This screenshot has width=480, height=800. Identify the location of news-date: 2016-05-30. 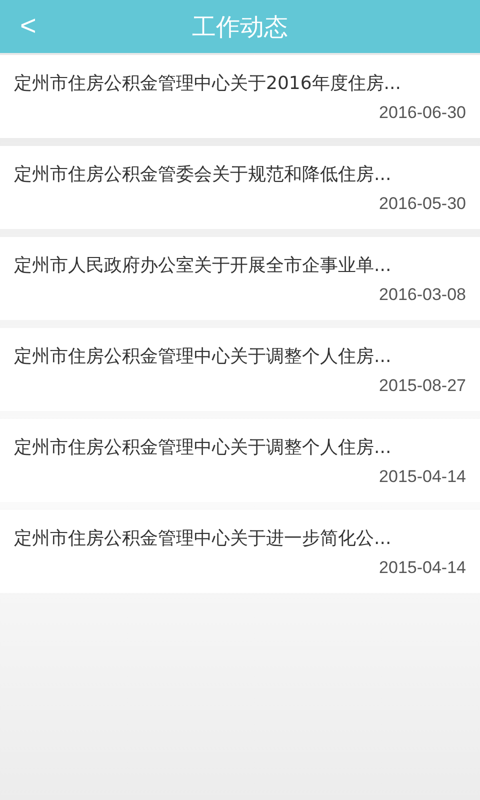
(422, 204).